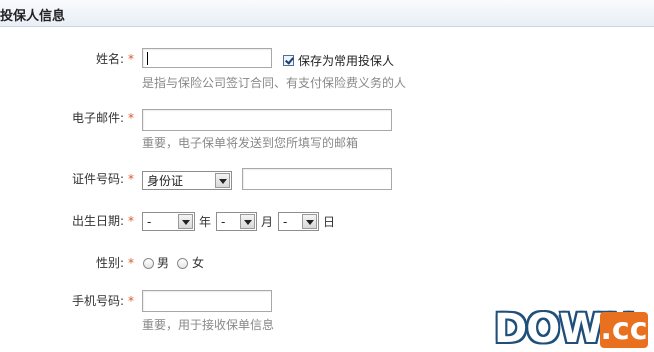 The width and height of the screenshot is (654, 352). What do you see at coordinates (165, 181) in the screenshot?
I see `id-type-value: 身份证` at bounding box center [165, 181].